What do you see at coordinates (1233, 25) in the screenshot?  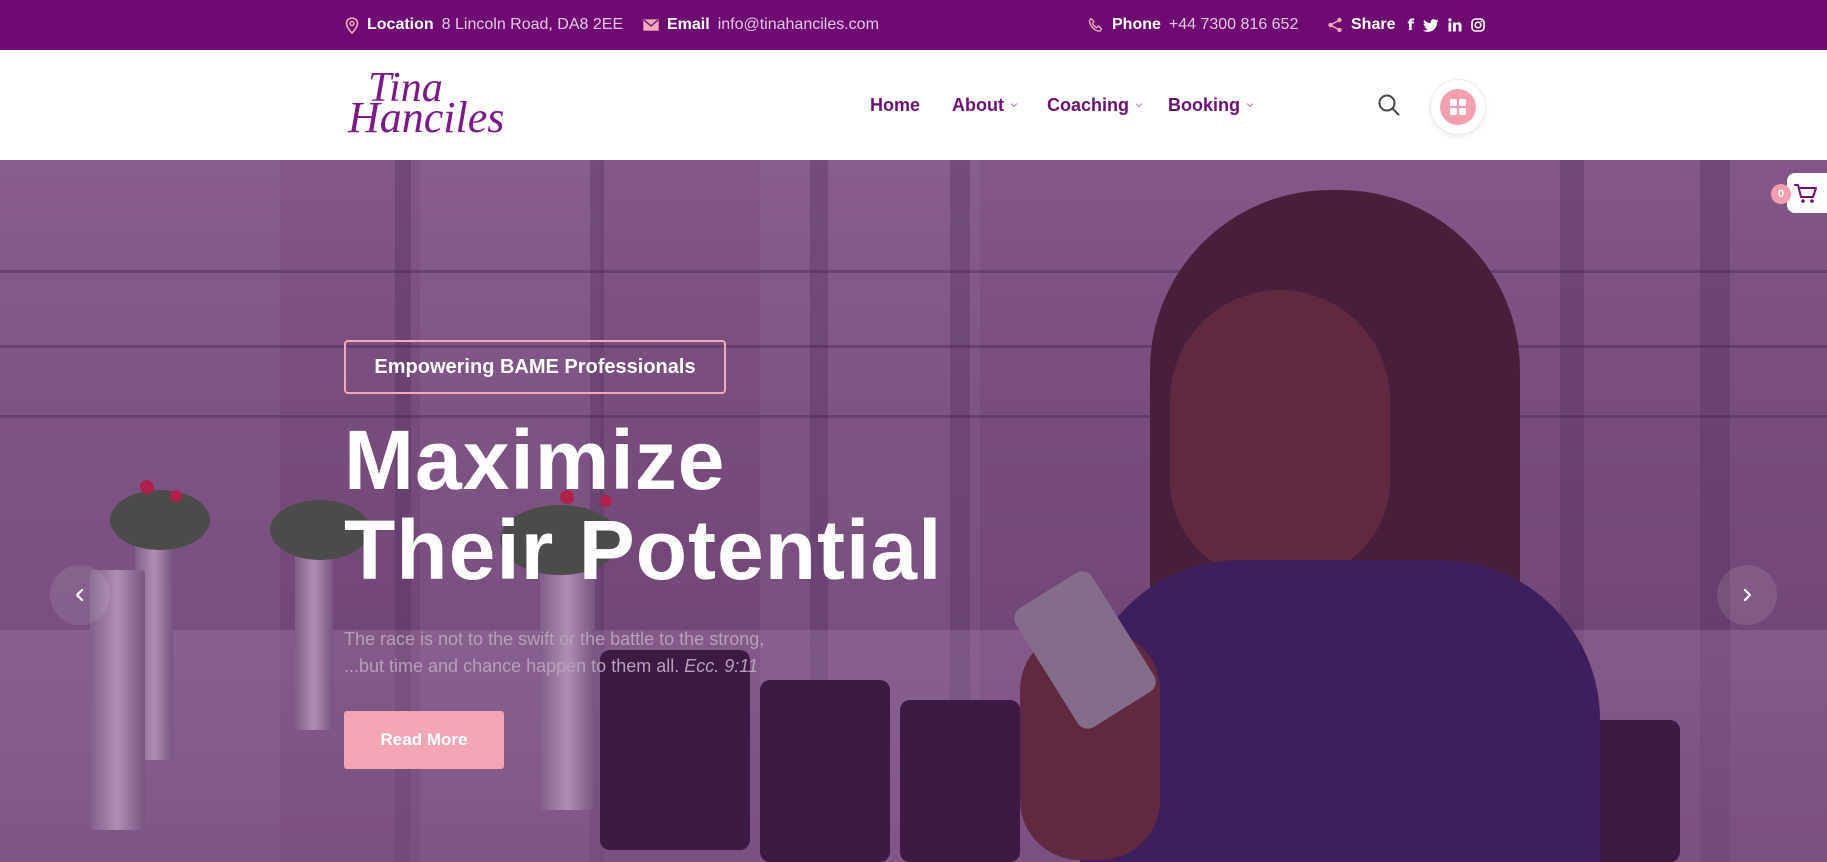 I see `phone-link: +44 7300 816 652` at bounding box center [1233, 25].